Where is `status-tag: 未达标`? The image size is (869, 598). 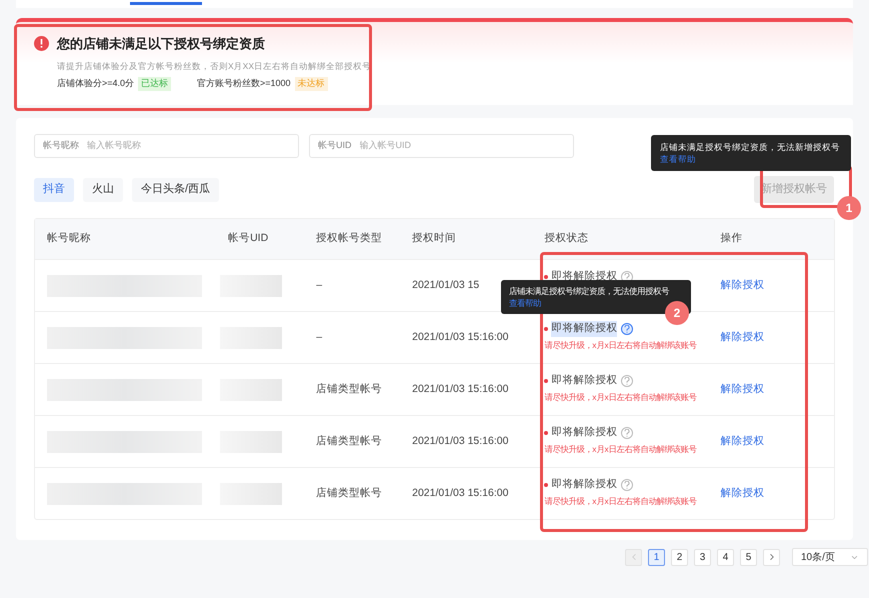
status-tag: 未达标 is located at coordinates (311, 84).